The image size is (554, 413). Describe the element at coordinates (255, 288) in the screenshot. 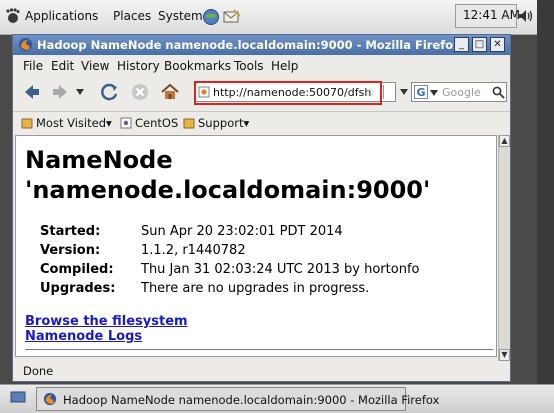

I see `upgrades-value: There are no upgrades in progress.` at that location.